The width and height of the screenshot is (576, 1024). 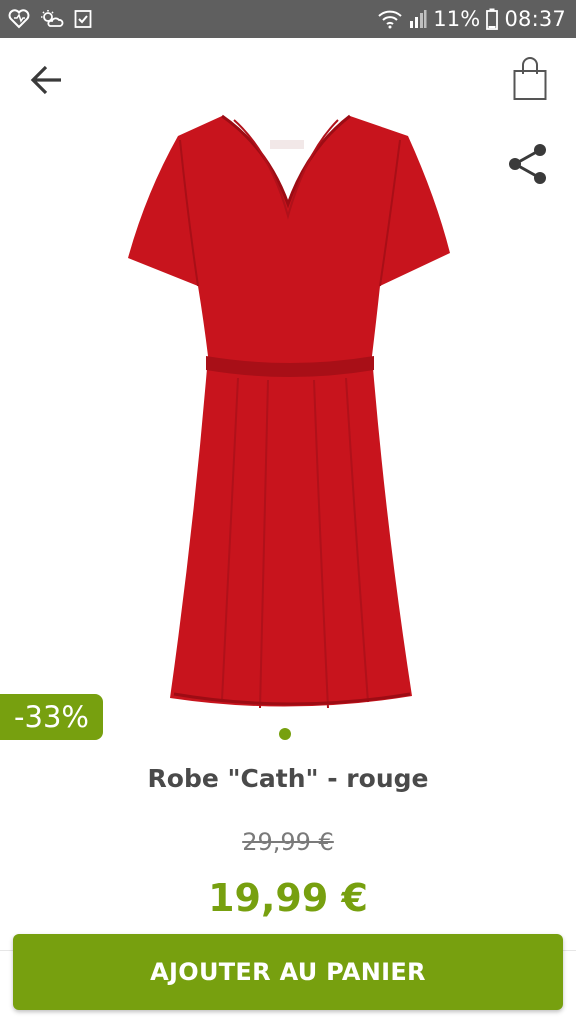 I want to click on battery-icon, so click(x=492, y=19).